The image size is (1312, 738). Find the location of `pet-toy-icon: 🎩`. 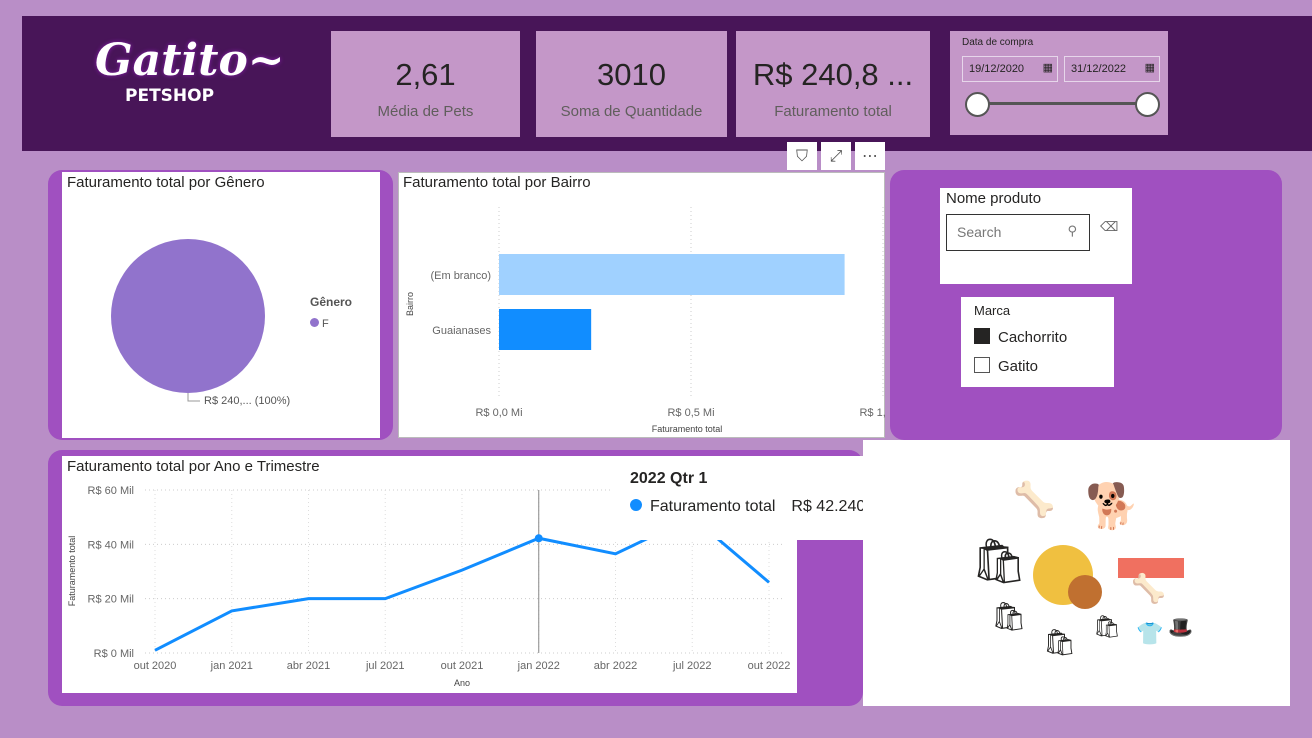

pet-toy-icon: 🎩 is located at coordinates (1180, 627).